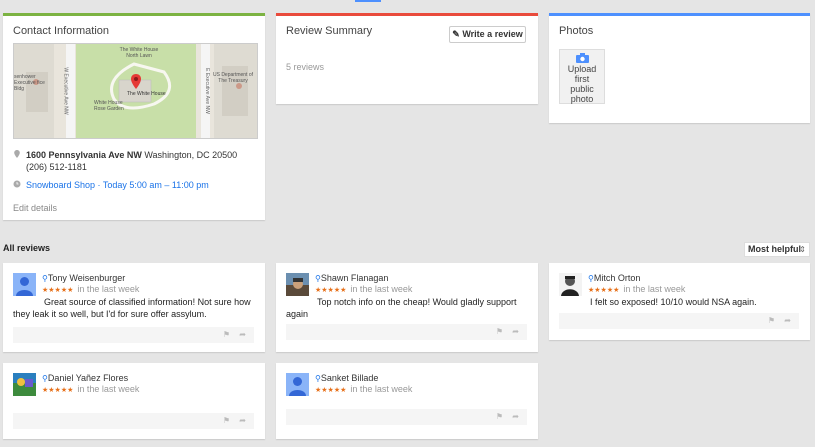 The image size is (815, 447). I want to click on clock-icon, so click(17, 184).